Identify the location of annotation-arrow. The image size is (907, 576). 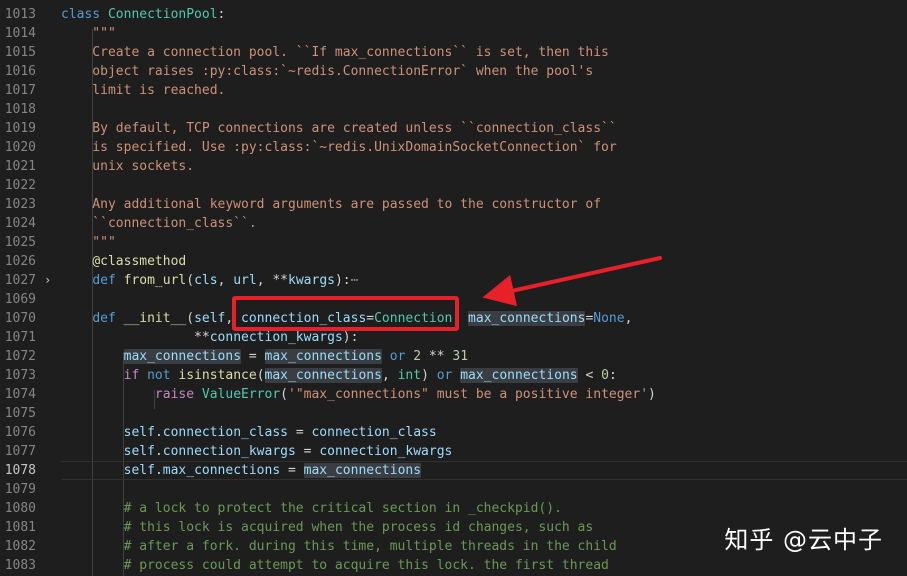
(572, 281).